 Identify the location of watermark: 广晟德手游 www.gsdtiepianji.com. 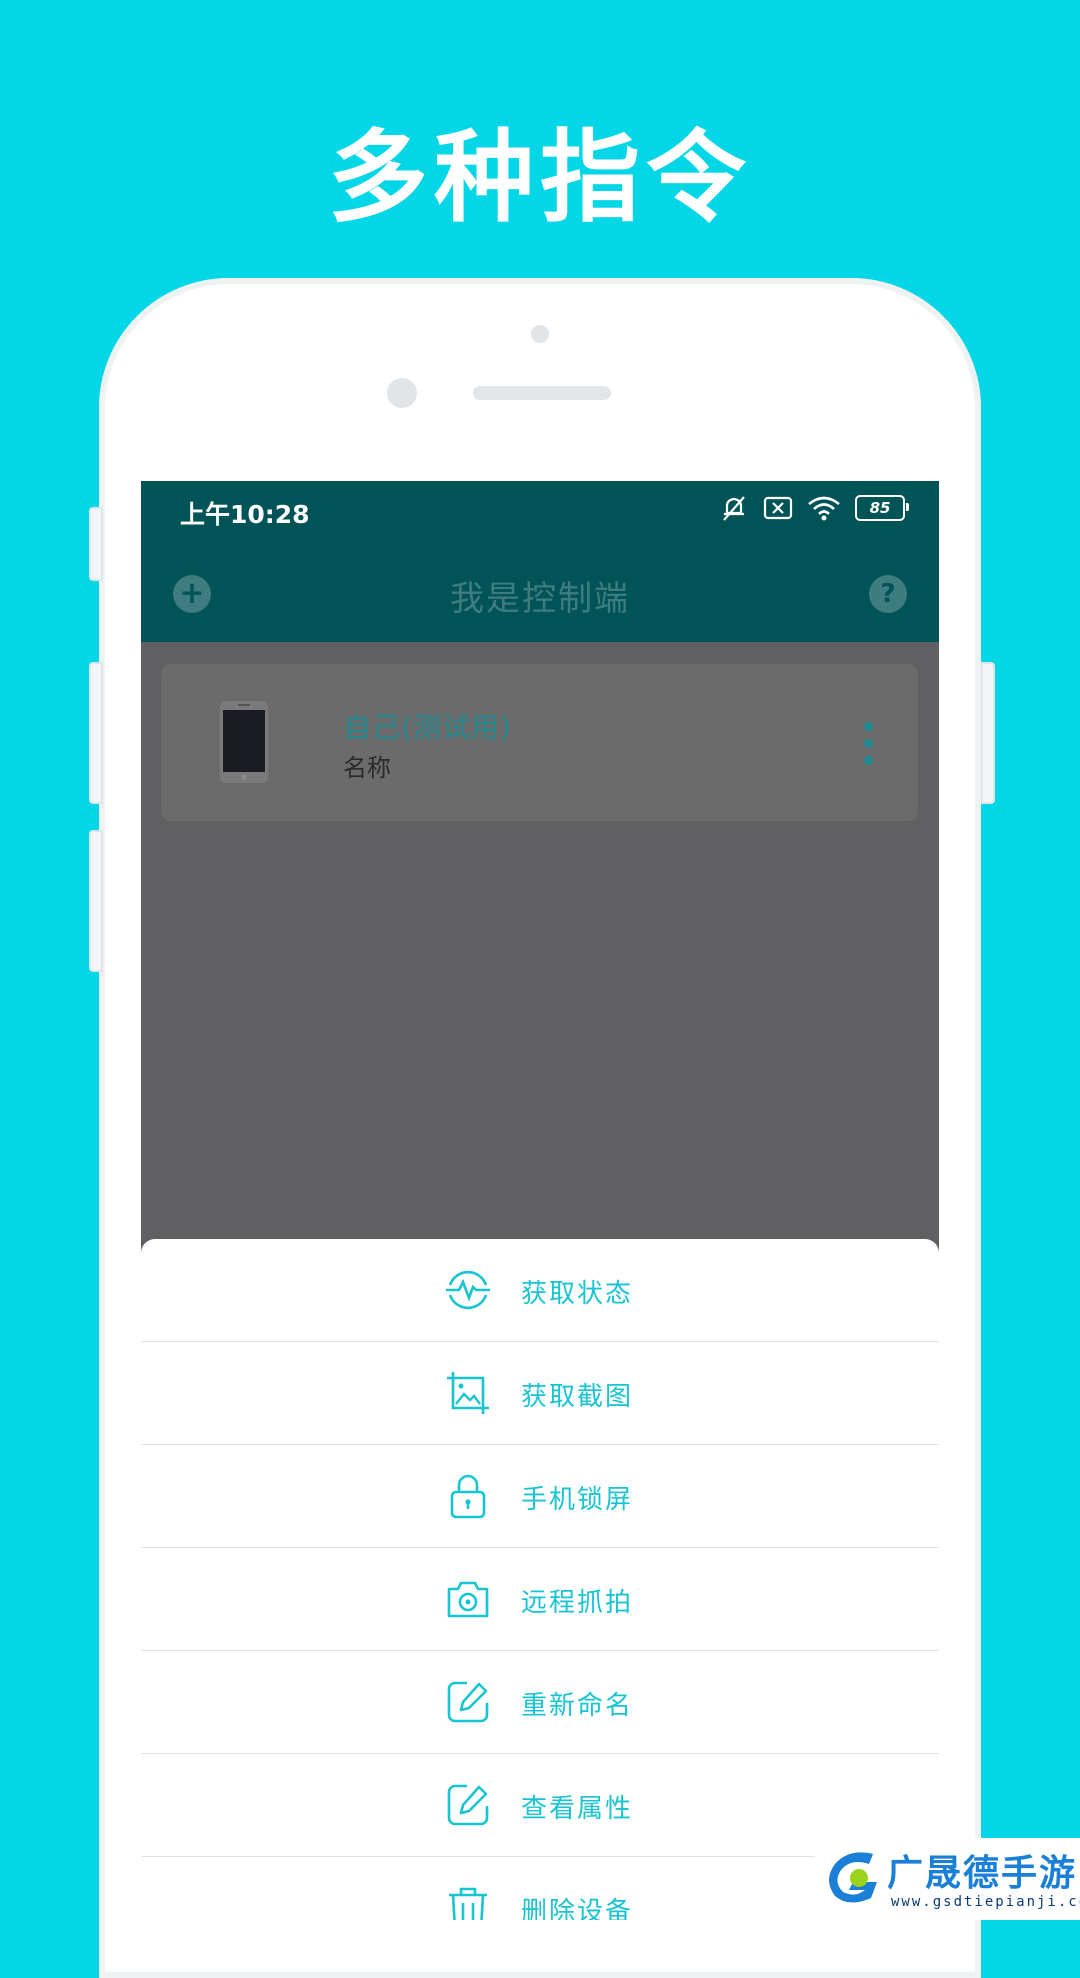
(947, 1879).